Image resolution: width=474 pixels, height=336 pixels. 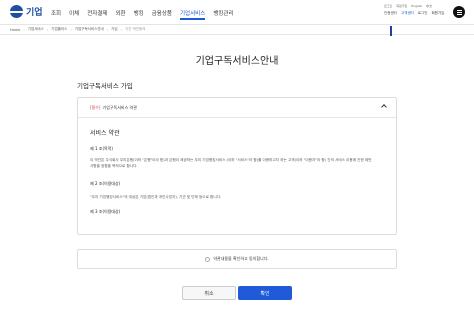 I want to click on agree-box: 약관내용을 확인하고 동의합니다., so click(x=237, y=259).